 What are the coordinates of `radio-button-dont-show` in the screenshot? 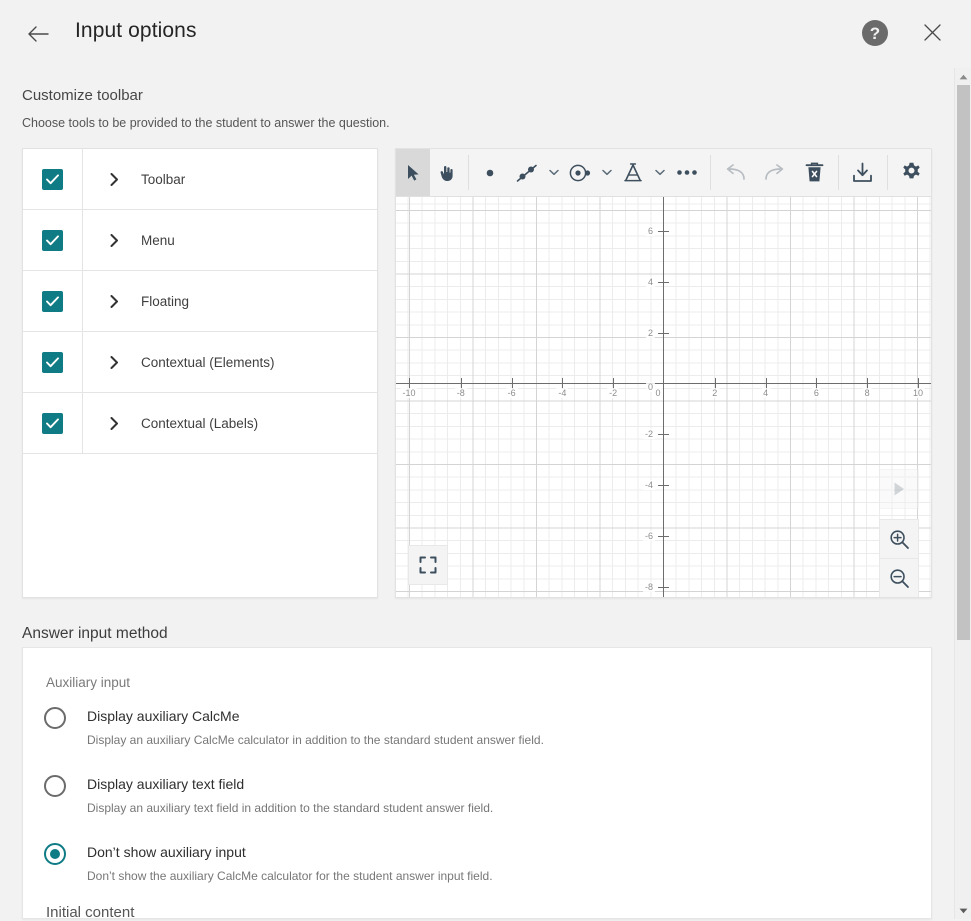 It's located at (55, 854).